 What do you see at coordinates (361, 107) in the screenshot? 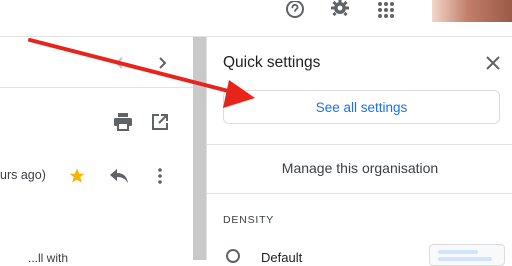
I see `see-all-settings-button: See all settings` at bounding box center [361, 107].